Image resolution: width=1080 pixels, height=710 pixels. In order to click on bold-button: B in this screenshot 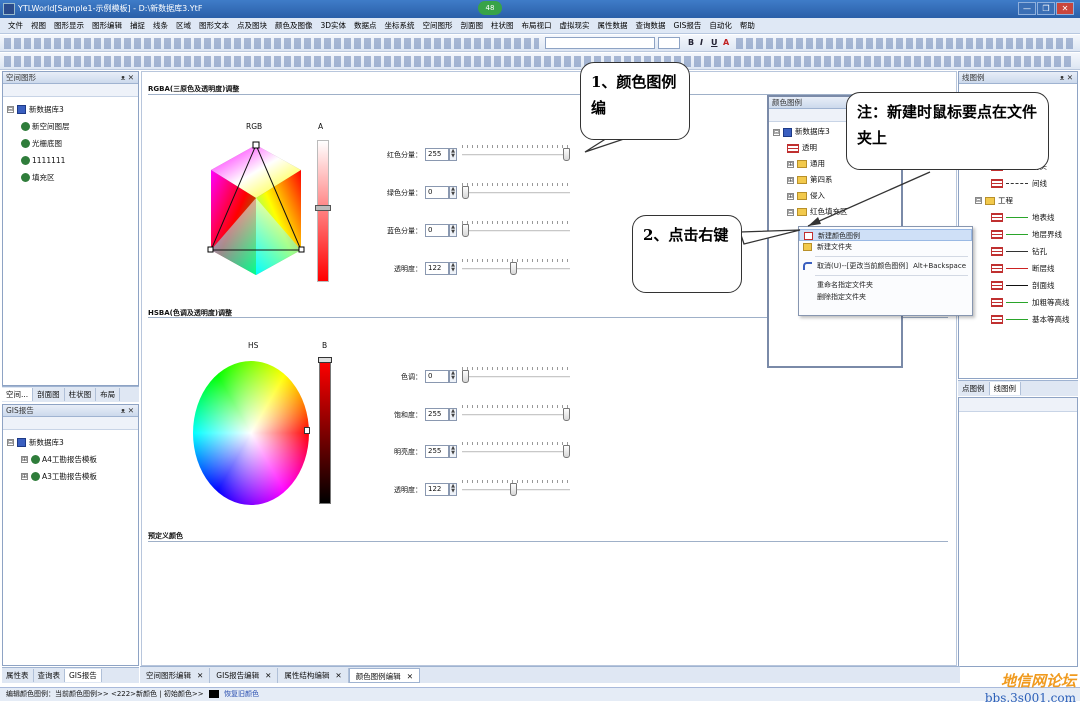, I will do `click(691, 42)`.